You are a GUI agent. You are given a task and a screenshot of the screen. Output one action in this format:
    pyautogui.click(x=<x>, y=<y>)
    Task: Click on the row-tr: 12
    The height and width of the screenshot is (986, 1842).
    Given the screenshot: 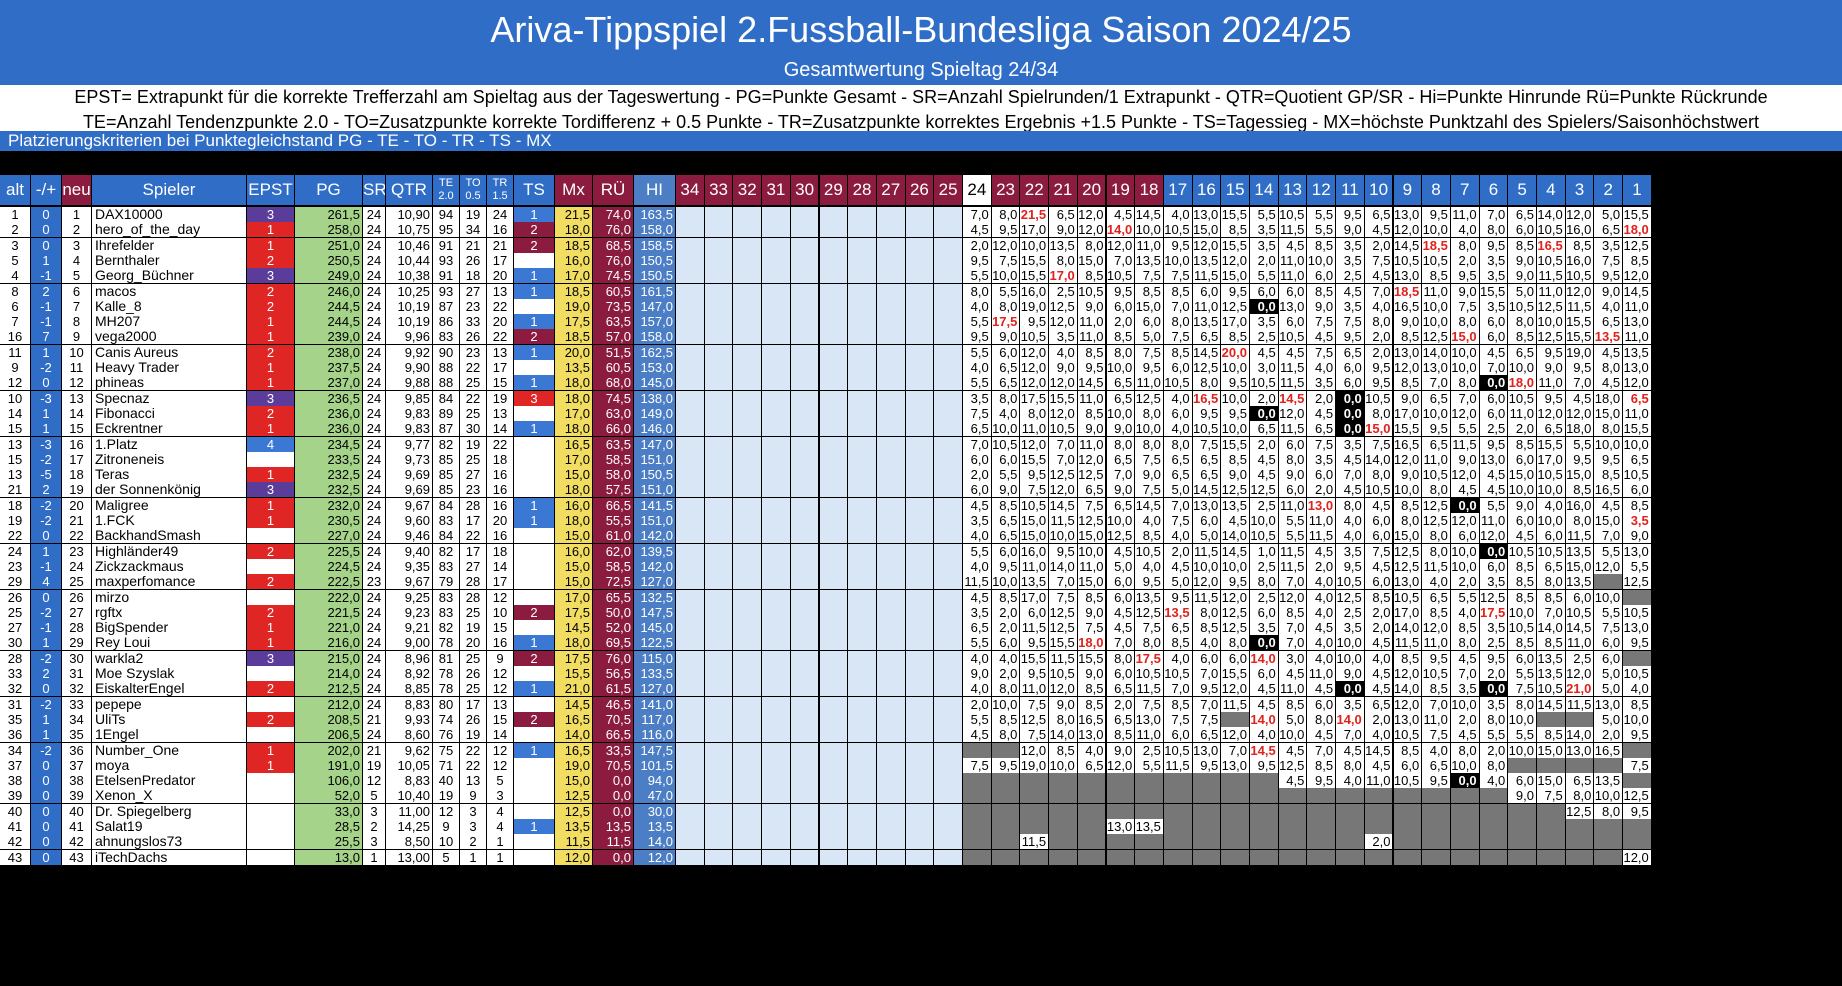 What is the action you would take?
    pyautogui.click(x=500, y=597)
    